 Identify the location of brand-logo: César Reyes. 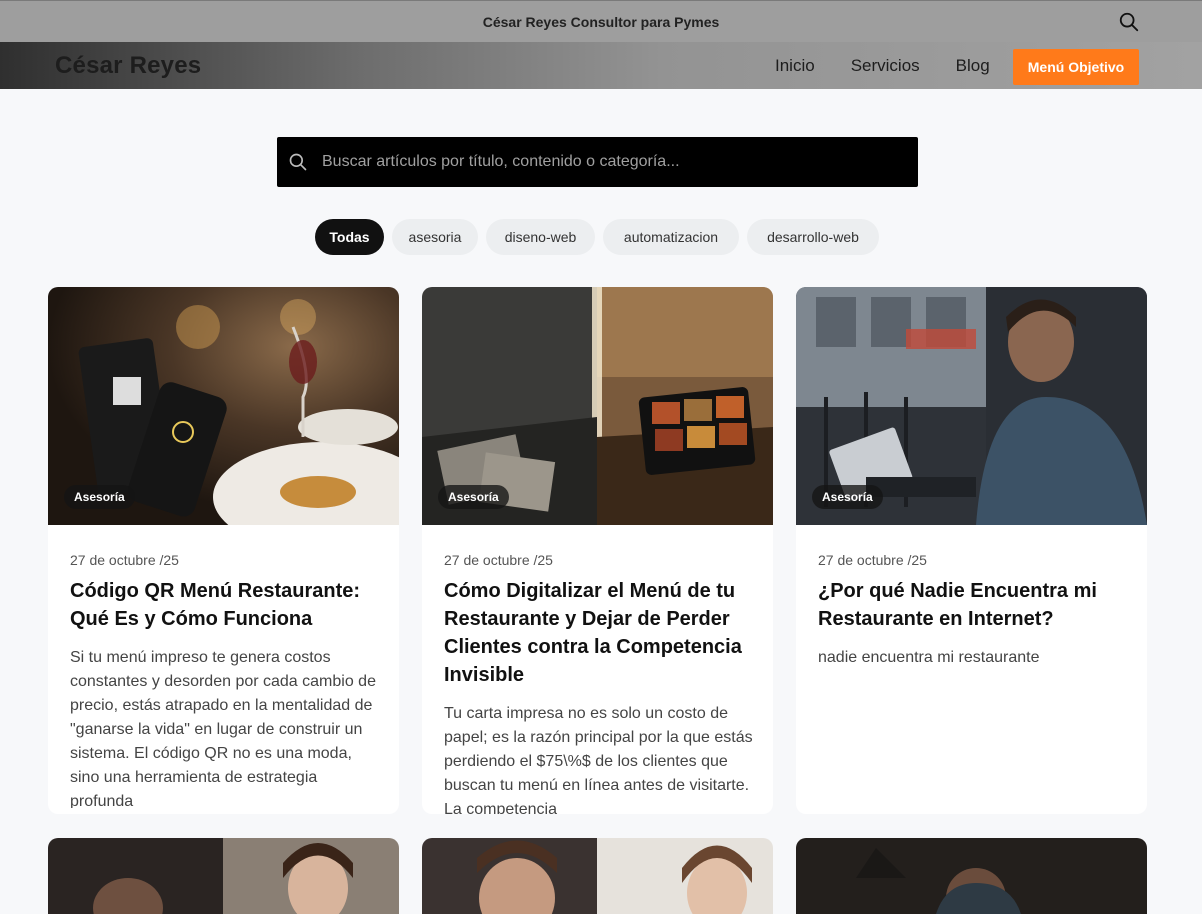
(128, 66).